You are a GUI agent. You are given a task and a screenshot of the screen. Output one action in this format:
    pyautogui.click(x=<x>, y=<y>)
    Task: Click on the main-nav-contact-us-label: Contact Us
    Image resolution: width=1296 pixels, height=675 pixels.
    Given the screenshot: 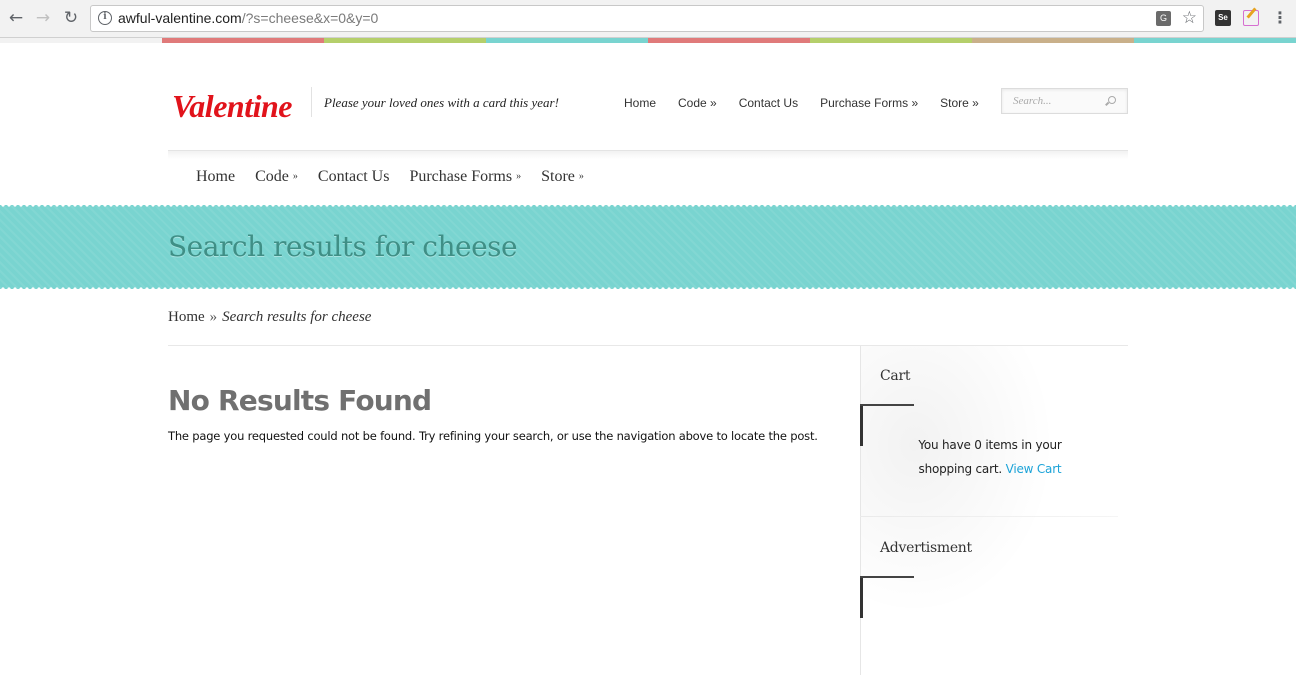 What is the action you would take?
    pyautogui.click(x=353, y=176)
    